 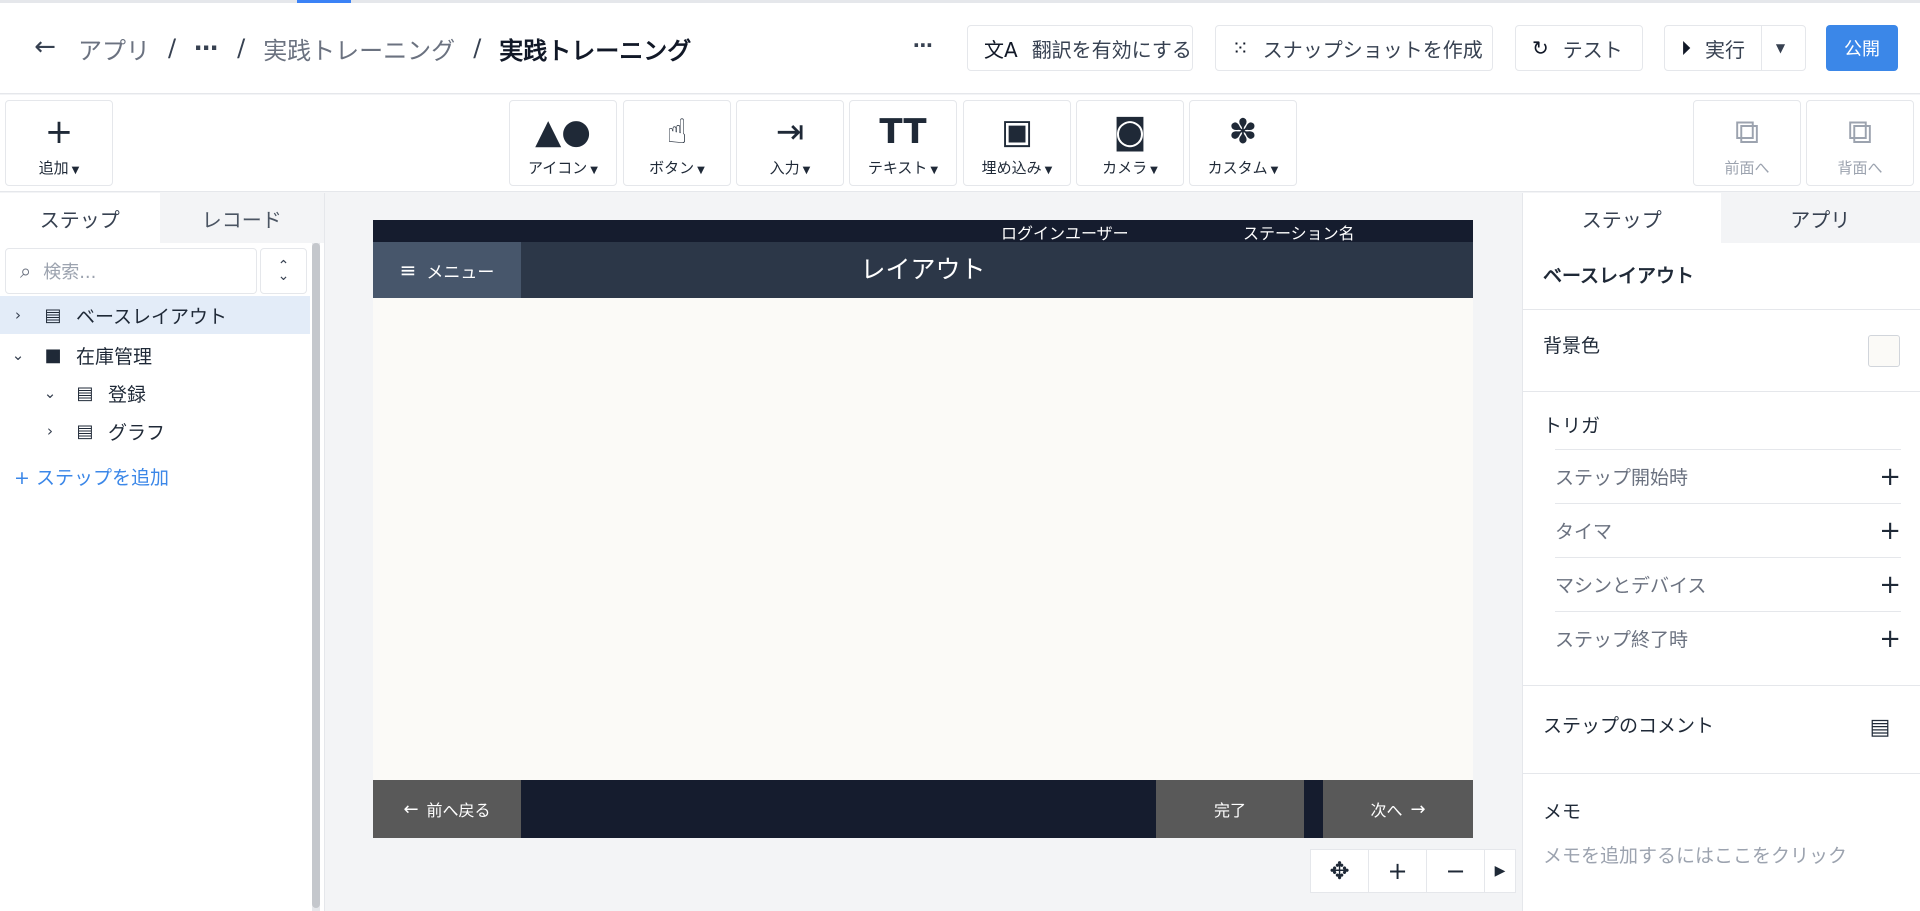 I want to click on send-to-back-button: ⧉ 背面へ, so click(x=1860, y=143).